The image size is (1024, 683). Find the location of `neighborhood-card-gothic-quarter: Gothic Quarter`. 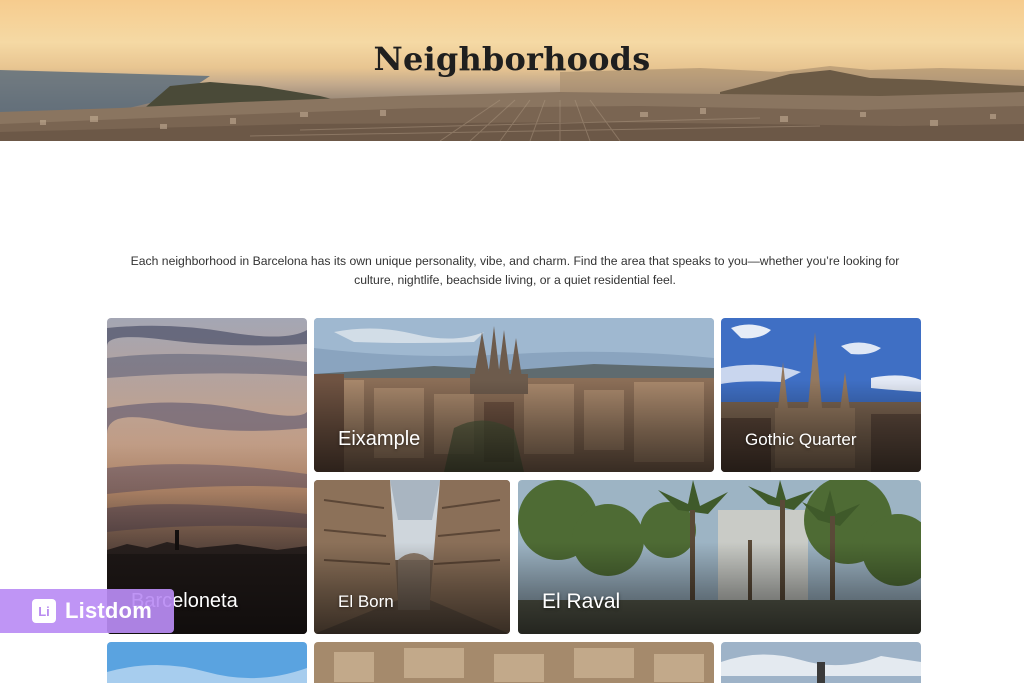

neighborhood-card-gothic-quarter: Gothic Quarter is located at coordinates (821, 395).